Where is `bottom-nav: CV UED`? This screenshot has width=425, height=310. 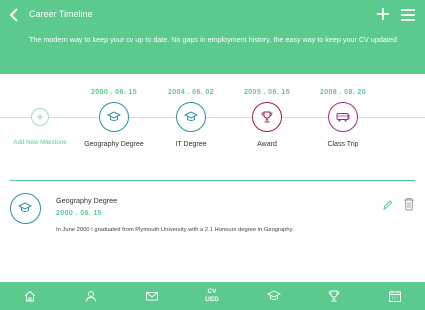 bottom-nav: CV UED is located at coordinates (212, 296).